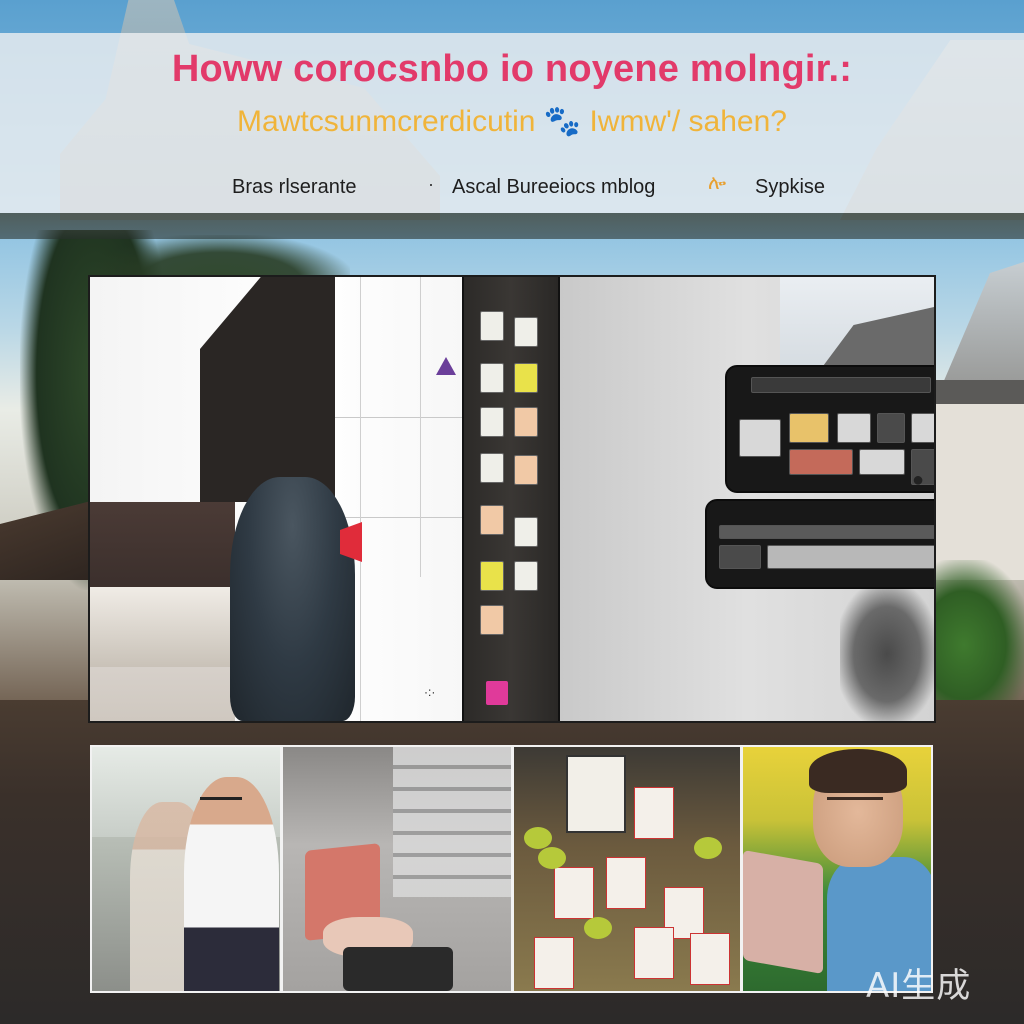  Describe the element at coordinates (231, 884) in the screenshot. I see `person-right` at that location.